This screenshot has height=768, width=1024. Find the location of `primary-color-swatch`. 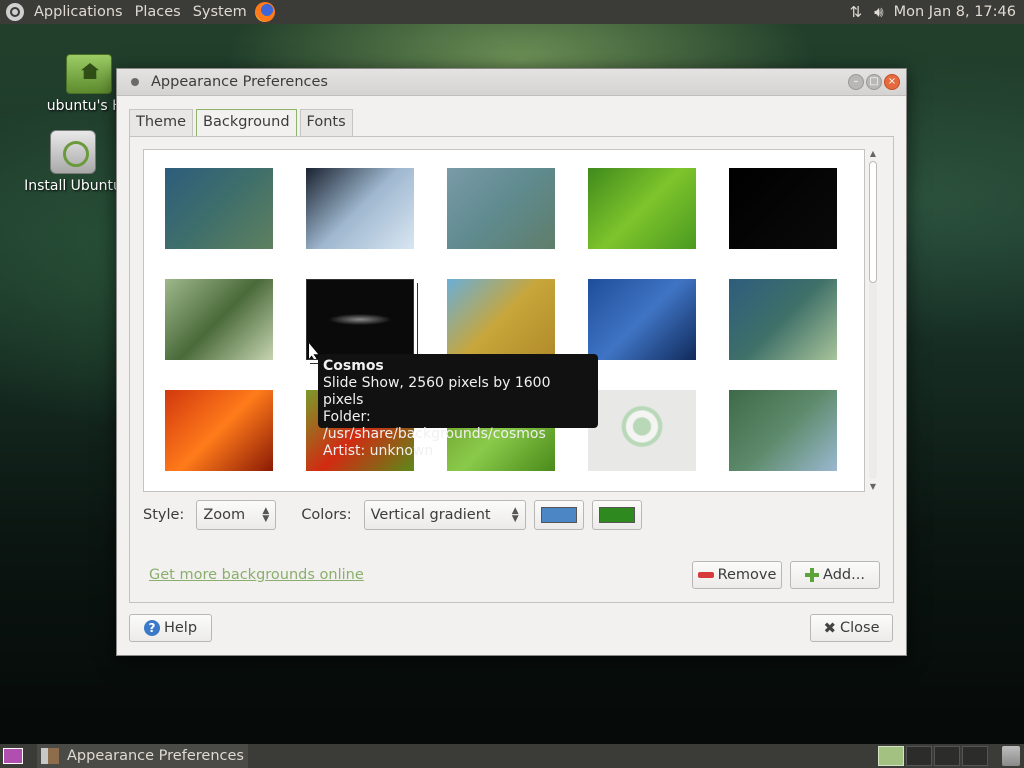

primary-color-swatch is located at coordinates (558, 515).